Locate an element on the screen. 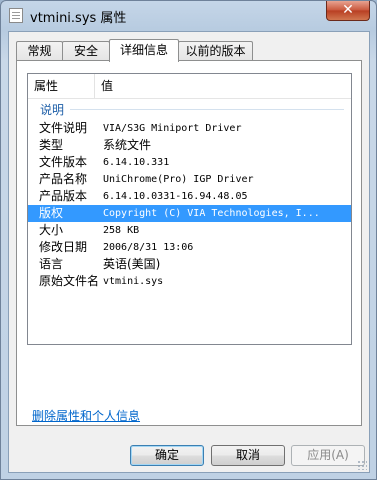 The width and height of the screenshot is (377, 480). tab-security: 安全 is located at coordinates (86, 51).